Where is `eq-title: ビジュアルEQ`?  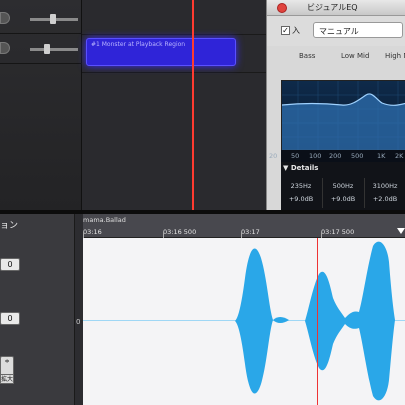
eq-title: ビジュアルEQ is located at coordinates (332, 7).